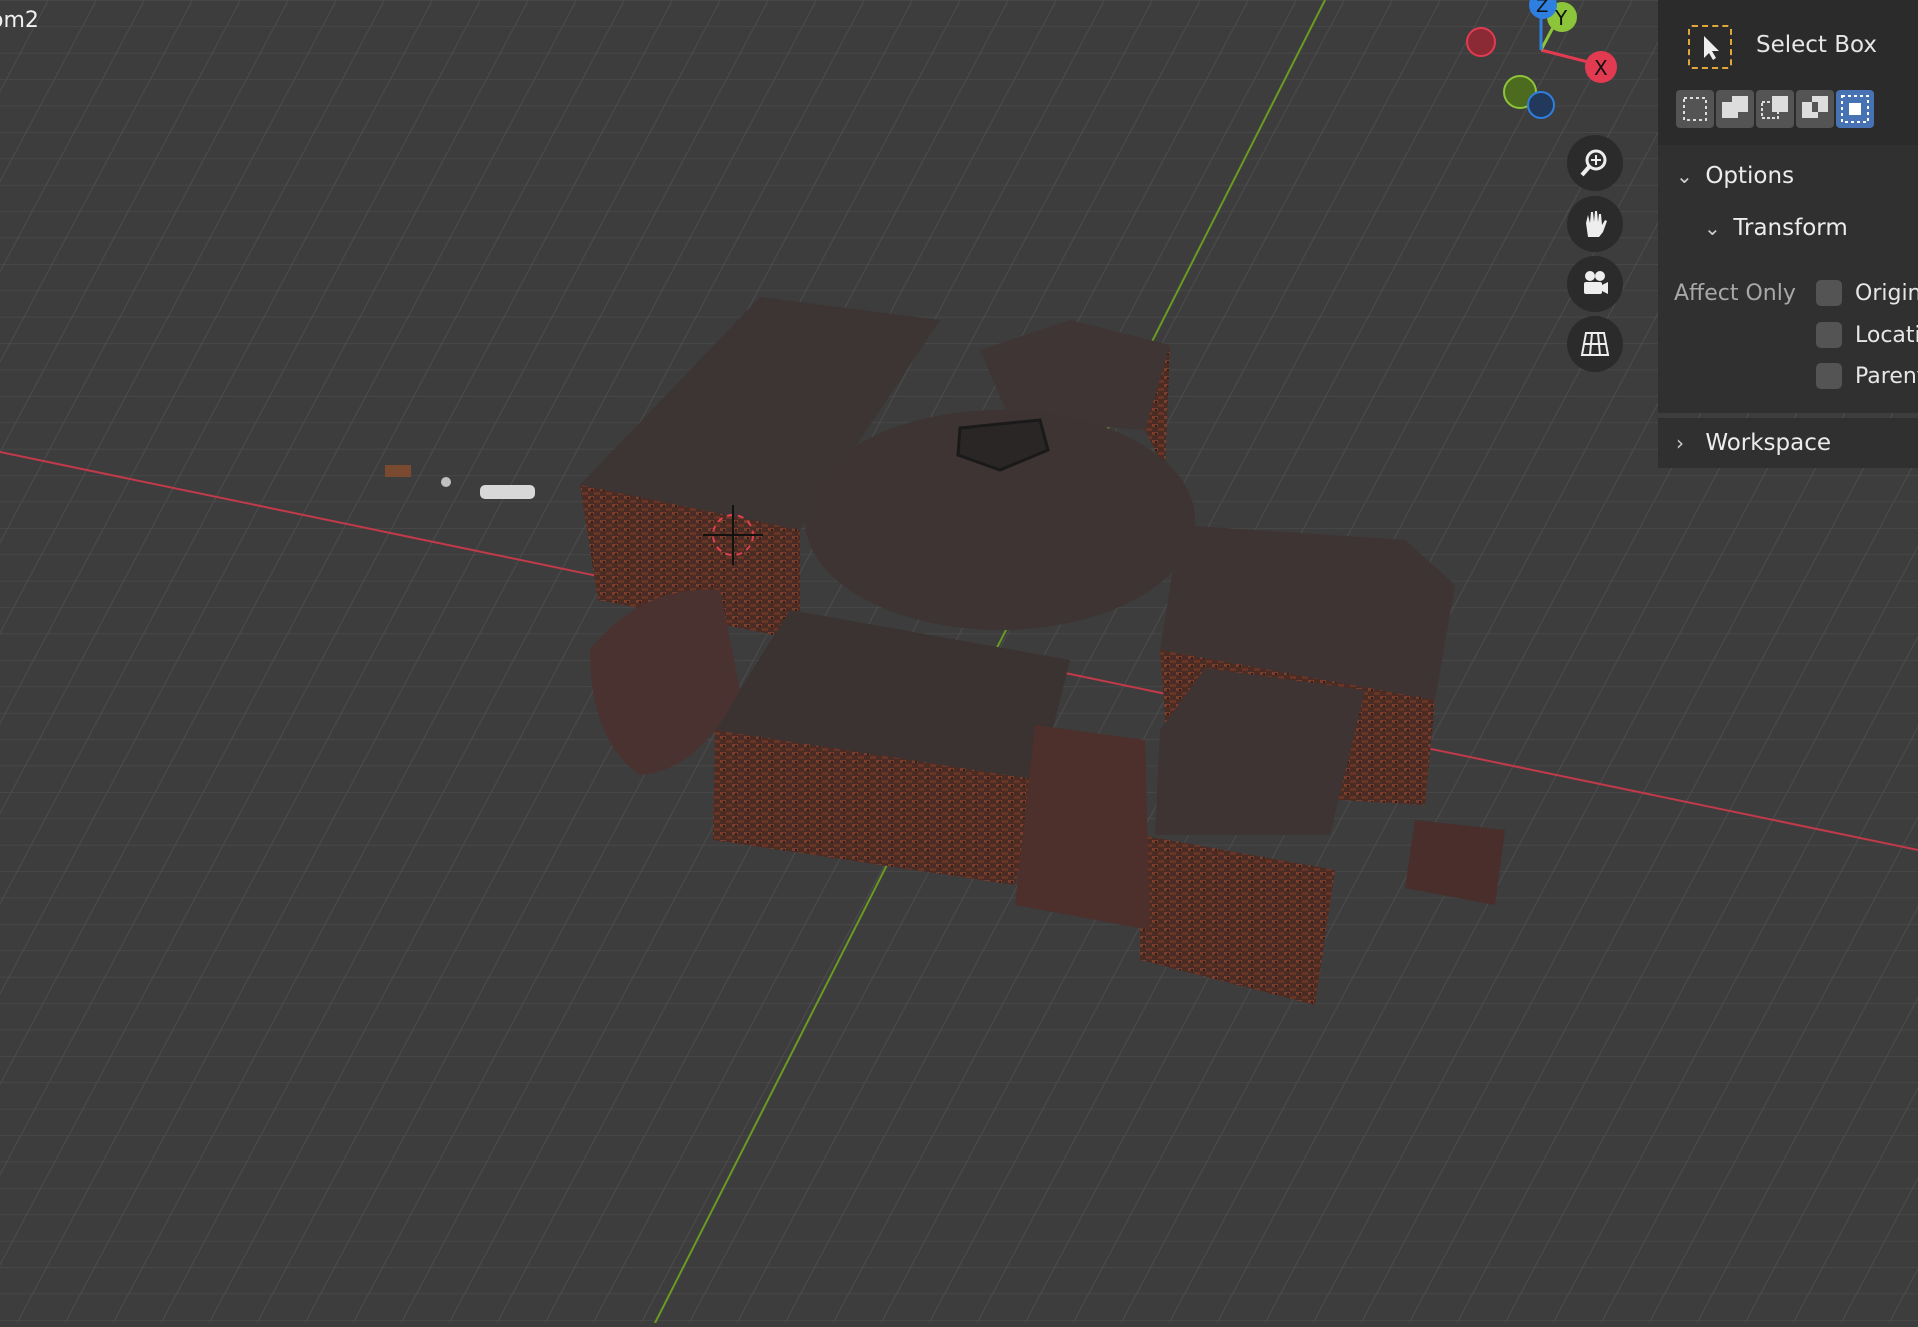  Describe the element at coordinates (1541, 105) in the screenshot. I see `negative-z-dot` at that location.